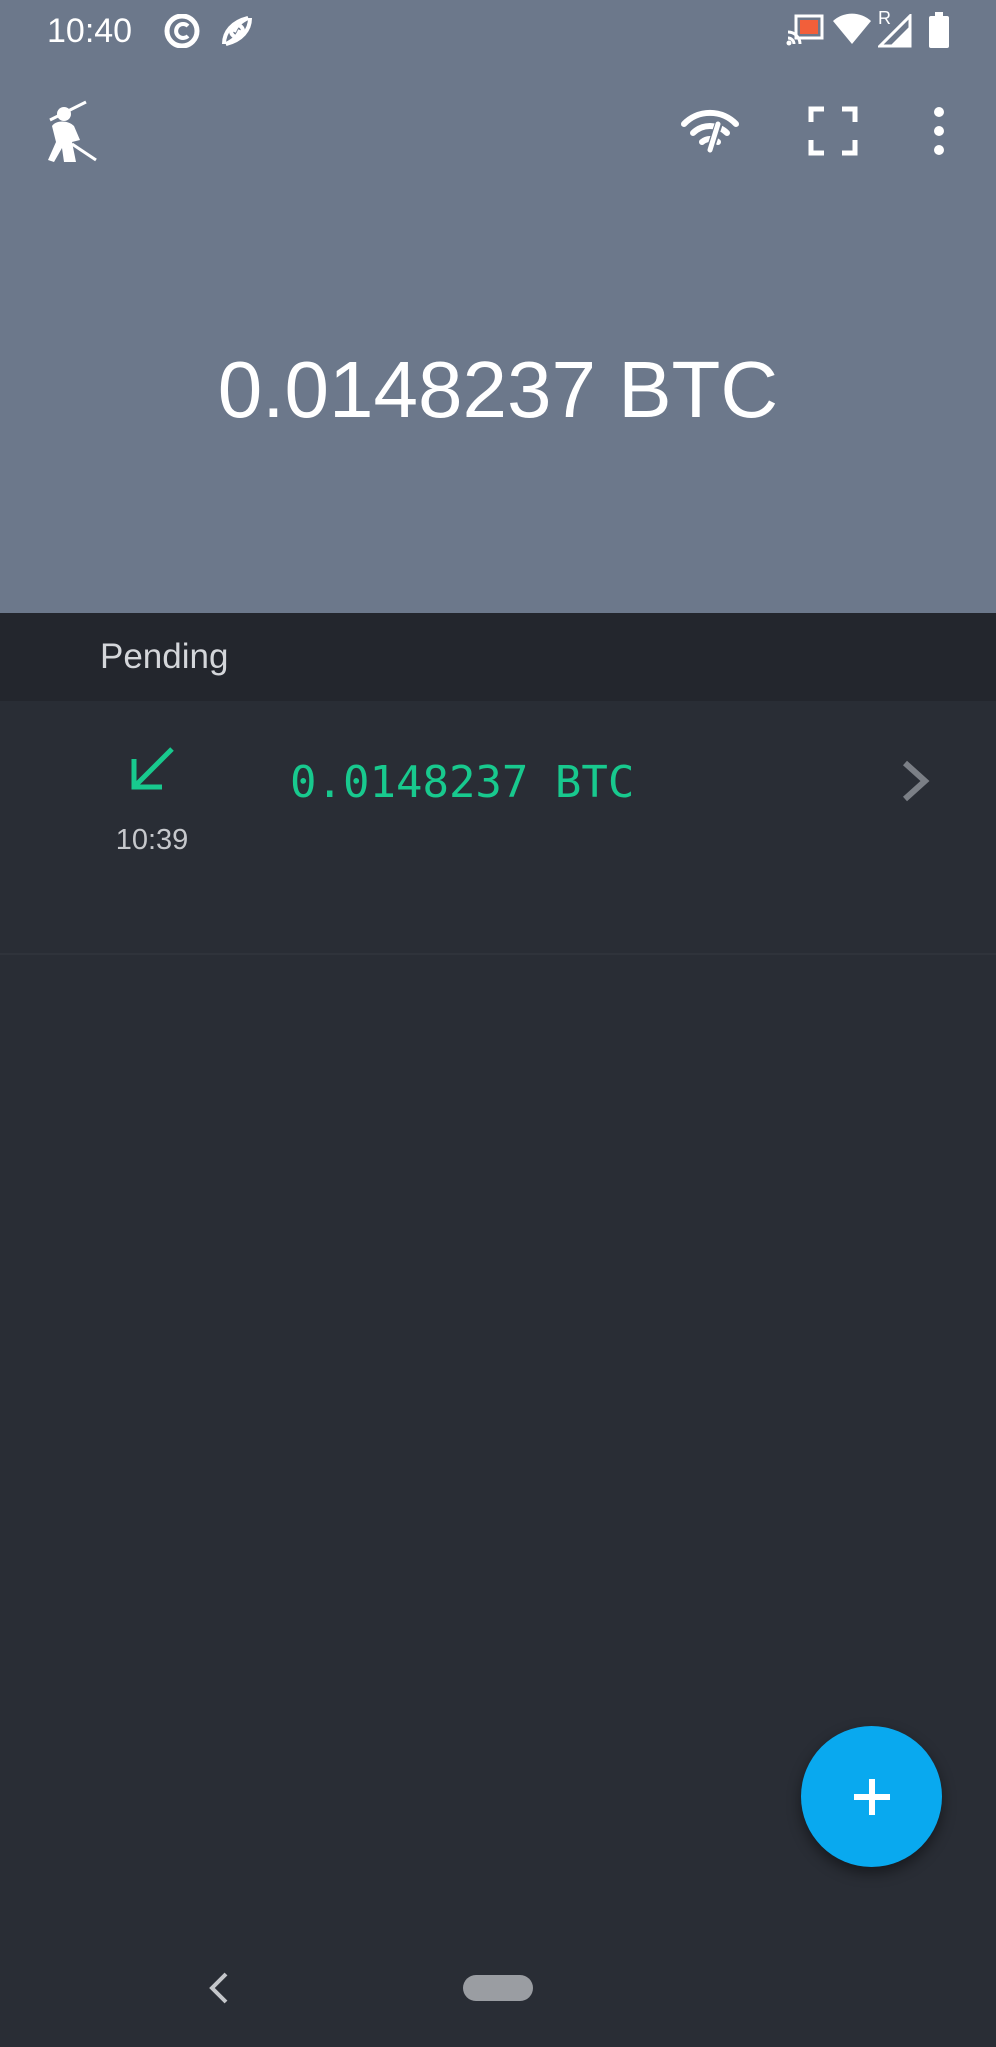  I want to click on network-status-icon, so click(710, 129).